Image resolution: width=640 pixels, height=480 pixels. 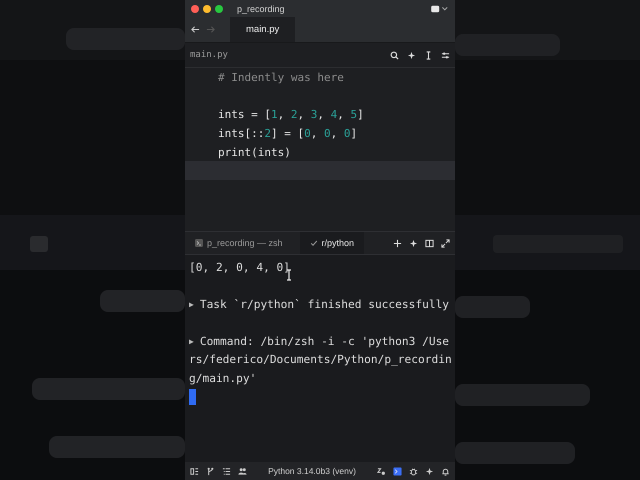 What do you see at coordinates (291, 115) in the screenshot?
I see `code-line: ints = [1, 2, 3, 4, 5]` at bounding box center [291, 115].